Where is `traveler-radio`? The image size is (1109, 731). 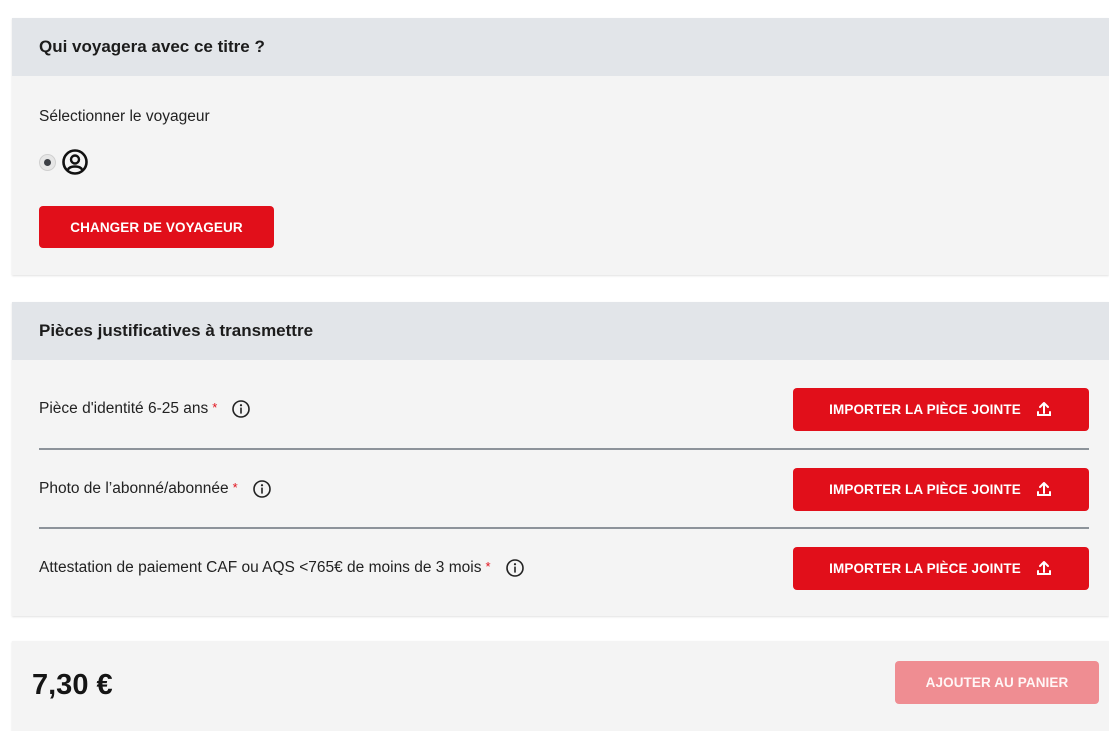
traveler-radio is located at coordinates (47, 162).